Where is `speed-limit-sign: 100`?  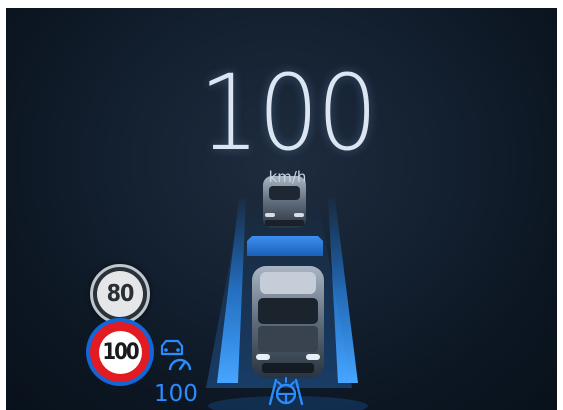 speed-limit-sign: 100 is located at coordinates (120, 352).